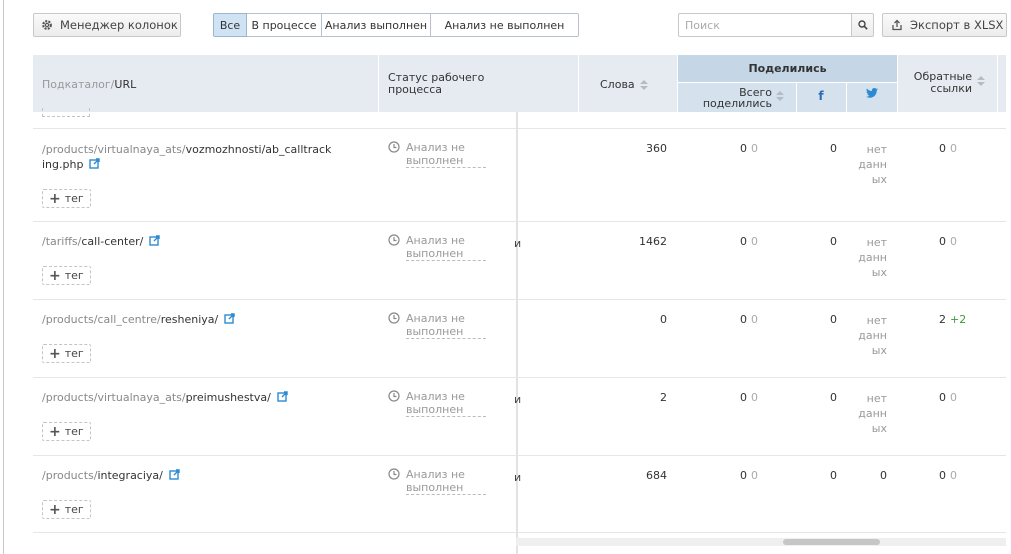  Describe the element at coordinates (192, 397) in the screenshot. I see `row-url: /products/virtualnaya_ats/preimushestva/` at that location.